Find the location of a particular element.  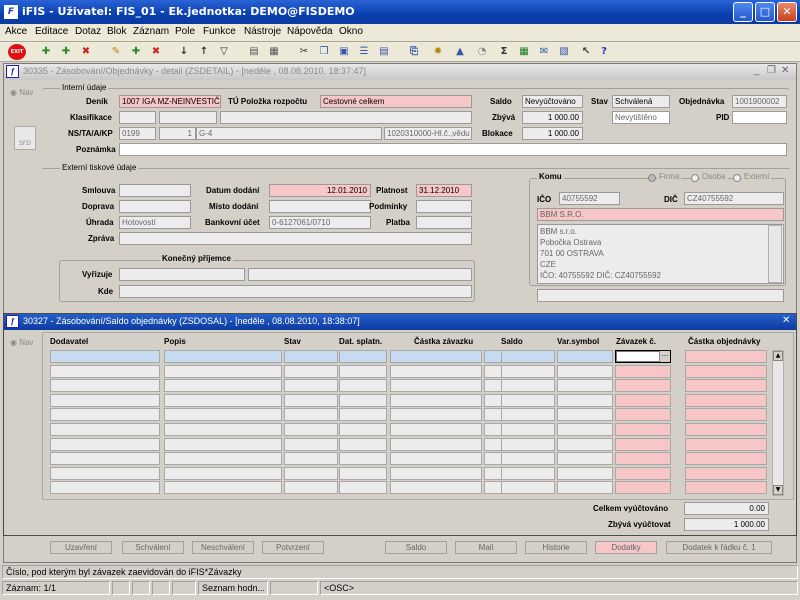

tab-dodatek-k-radku: Dodatek k řádku č. 1 is located at coordinates (719, 547).